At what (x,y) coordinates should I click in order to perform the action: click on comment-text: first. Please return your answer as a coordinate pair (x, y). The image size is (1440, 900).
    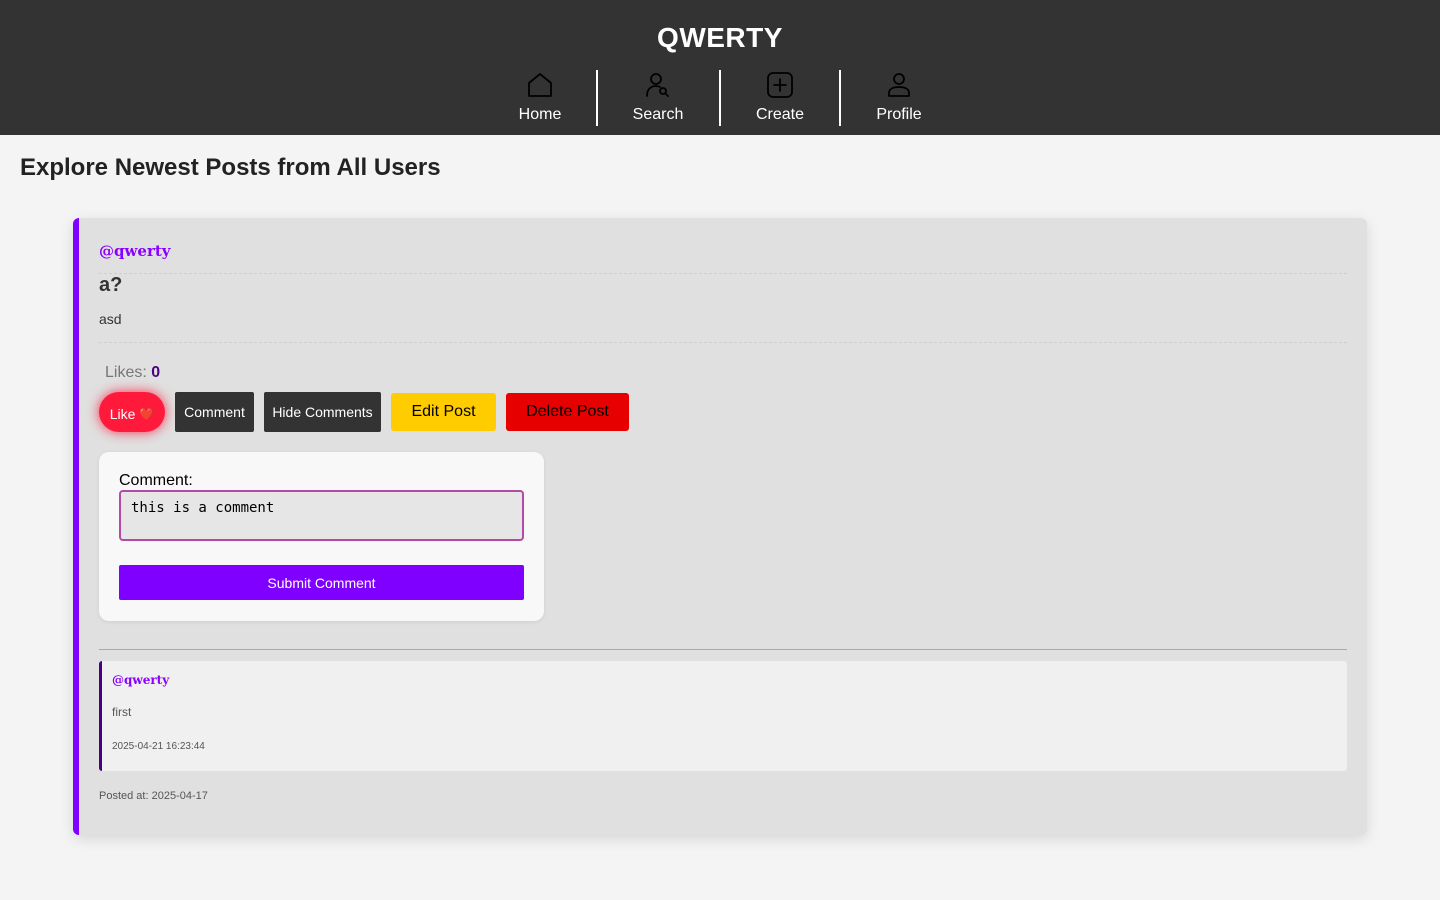
    Looking at the image, I should click on (122, 712).